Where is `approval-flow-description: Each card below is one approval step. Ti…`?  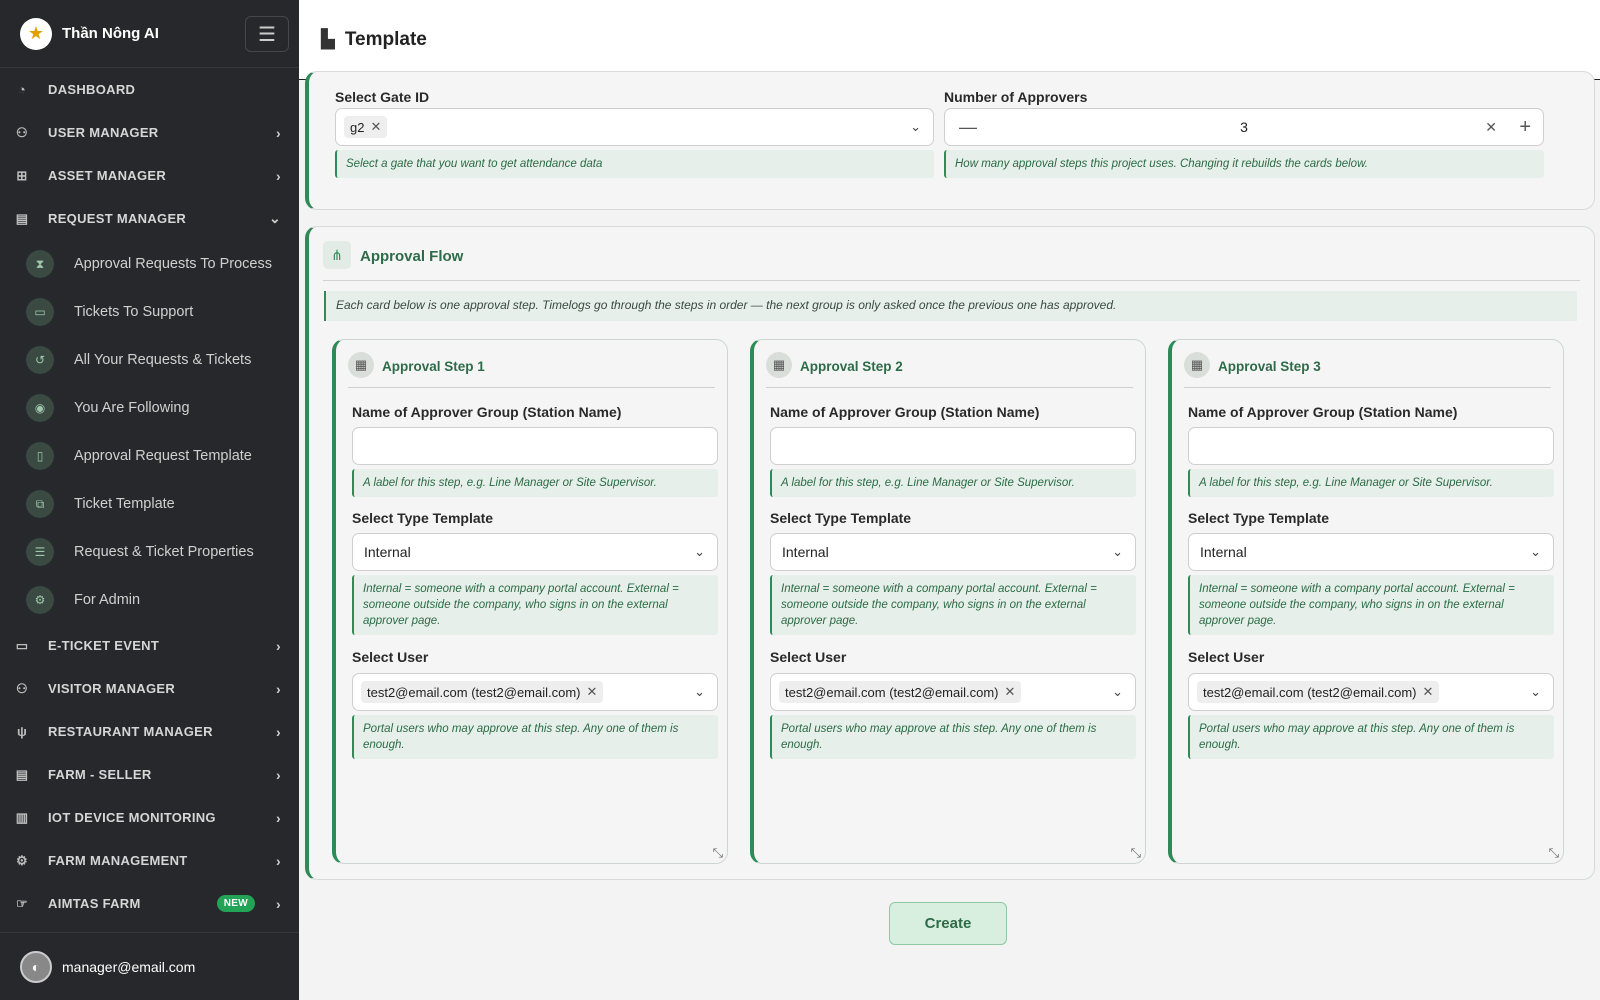
approval-flow-description: Each card below is one approval step. Ti… is located at coordinates (950, 306).